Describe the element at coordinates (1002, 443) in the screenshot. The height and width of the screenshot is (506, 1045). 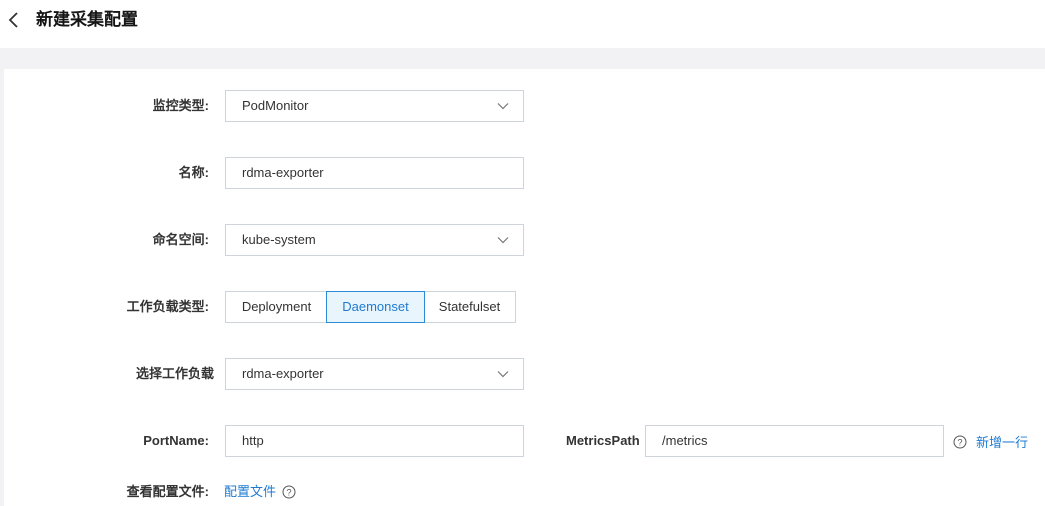
I see `add-row-link: 新增一行` at that location.